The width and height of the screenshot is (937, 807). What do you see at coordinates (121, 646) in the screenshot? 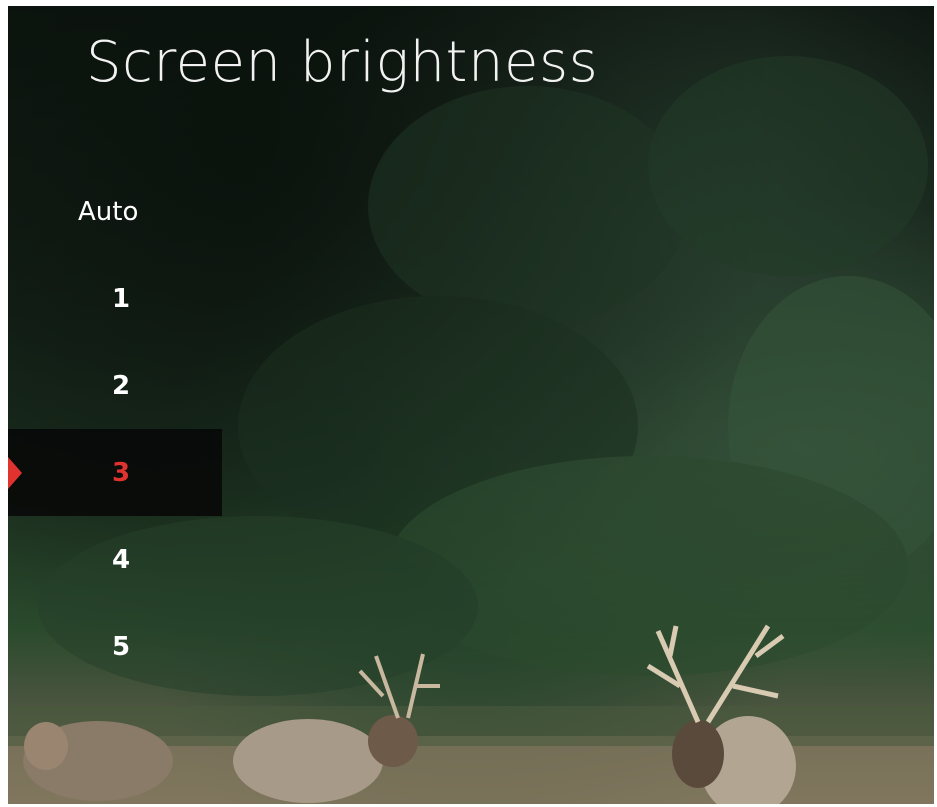
I see `option-label: 5` at bounding box center [121, 646].